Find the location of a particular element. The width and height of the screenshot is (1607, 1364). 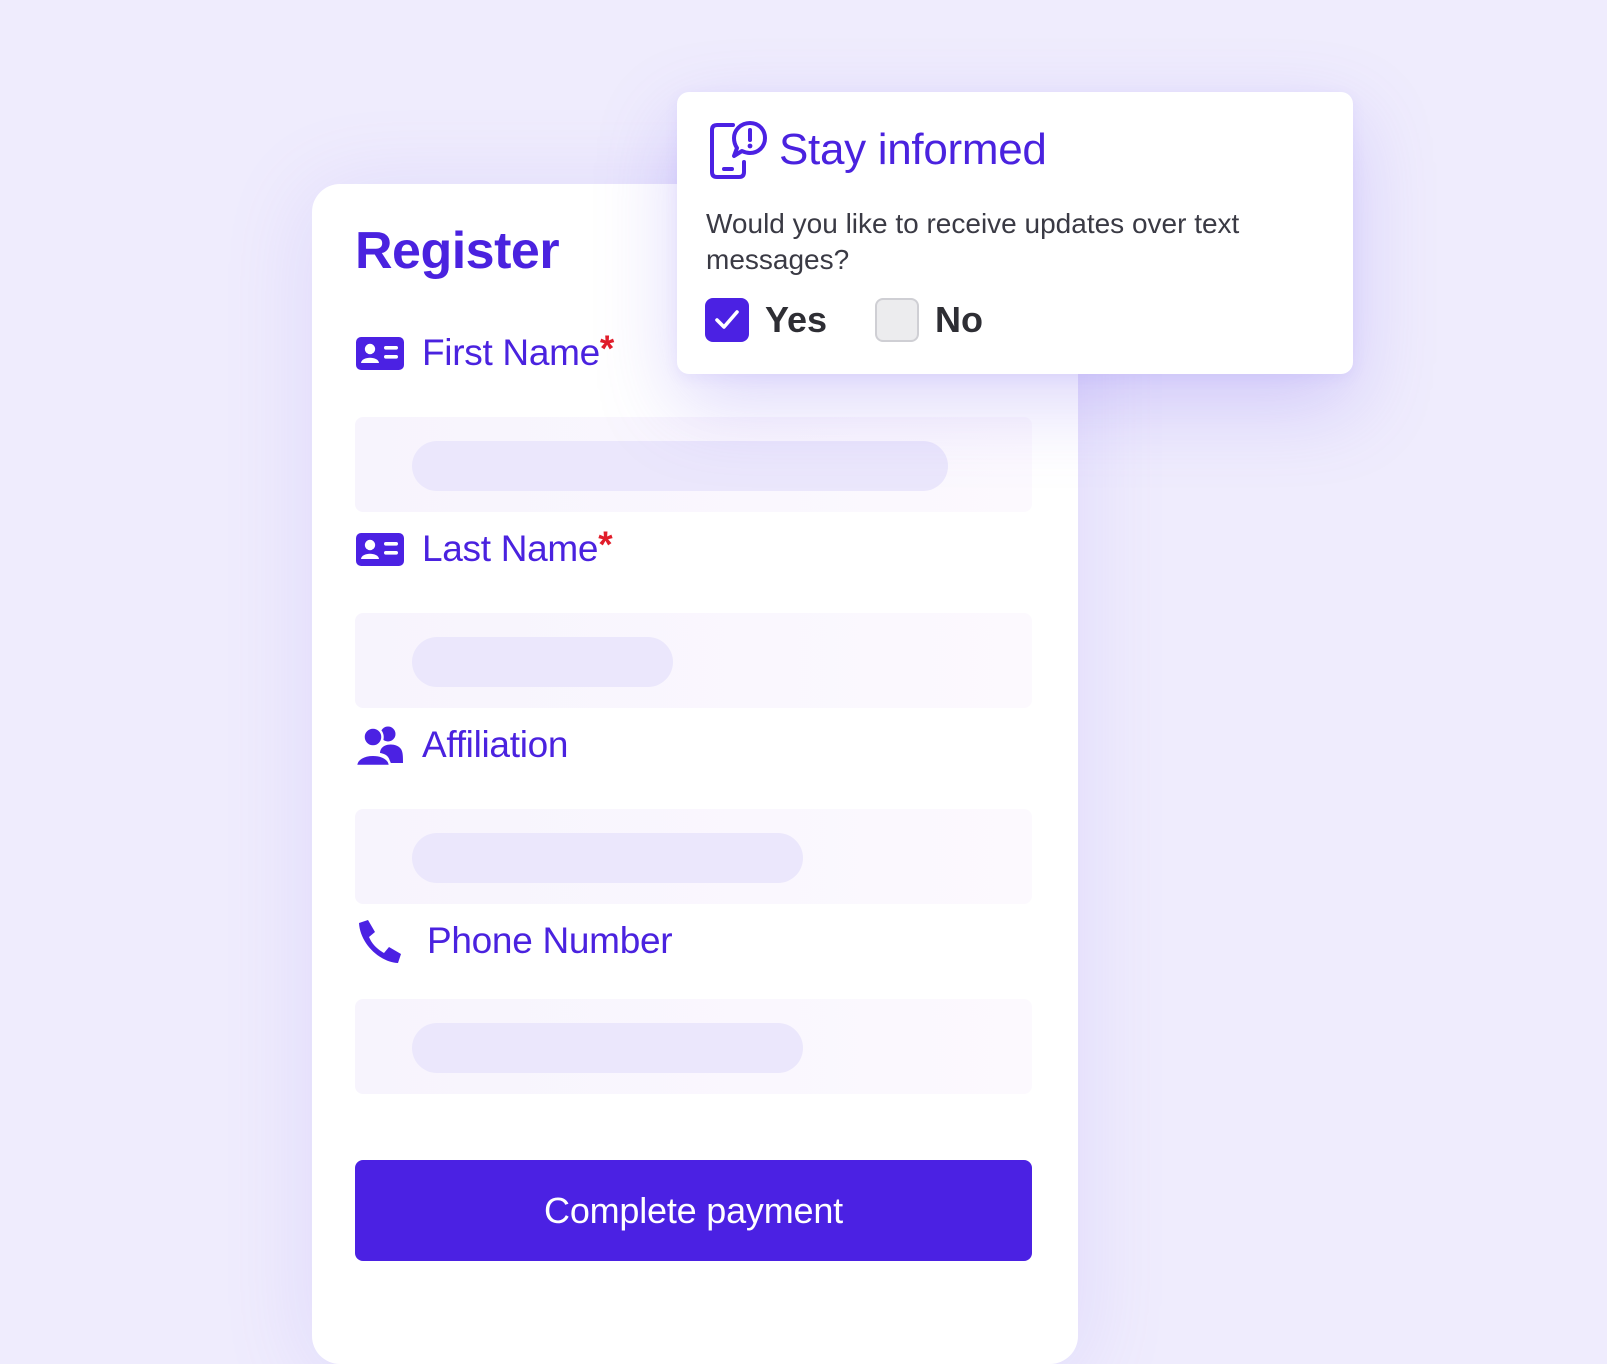

option-yes: Yes is located at coordinates (766, 320).